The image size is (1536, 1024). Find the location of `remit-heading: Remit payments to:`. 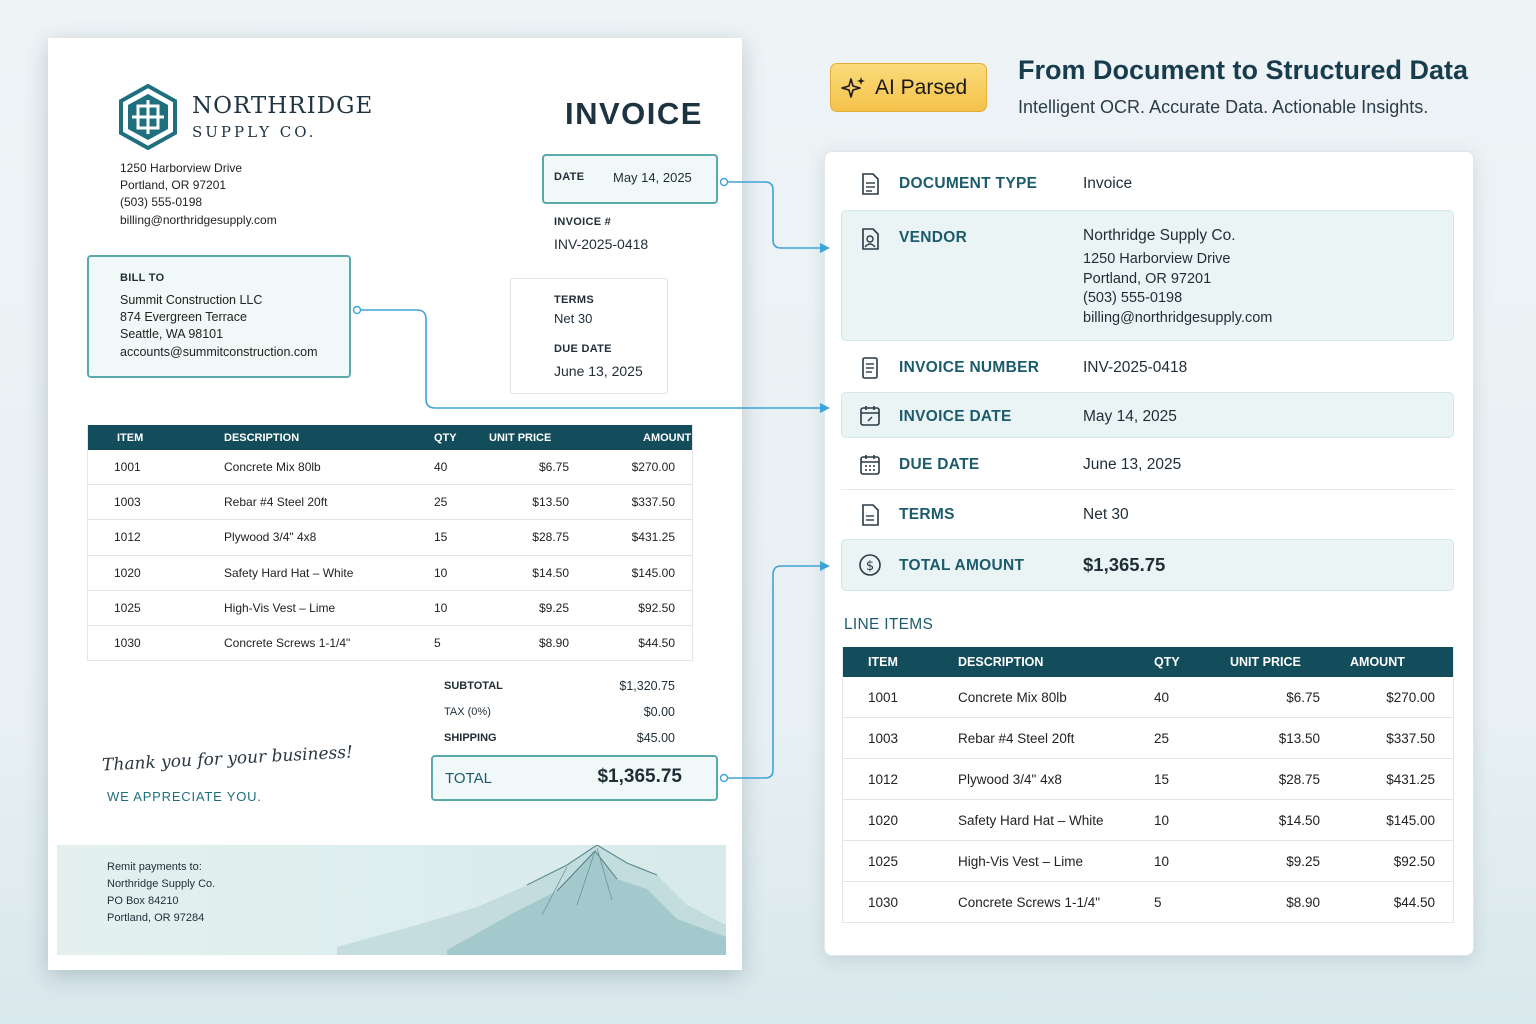

remit-heading: Remit payments to: is located at coordinates (154, 867).